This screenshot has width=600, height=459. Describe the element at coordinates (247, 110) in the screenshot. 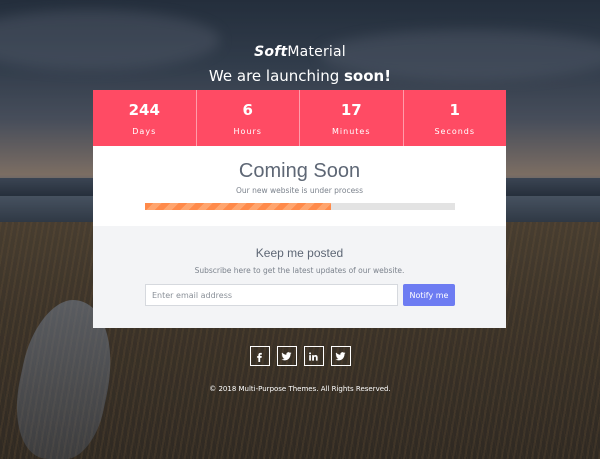

I see `countdown-hours-value: 6` at that location.